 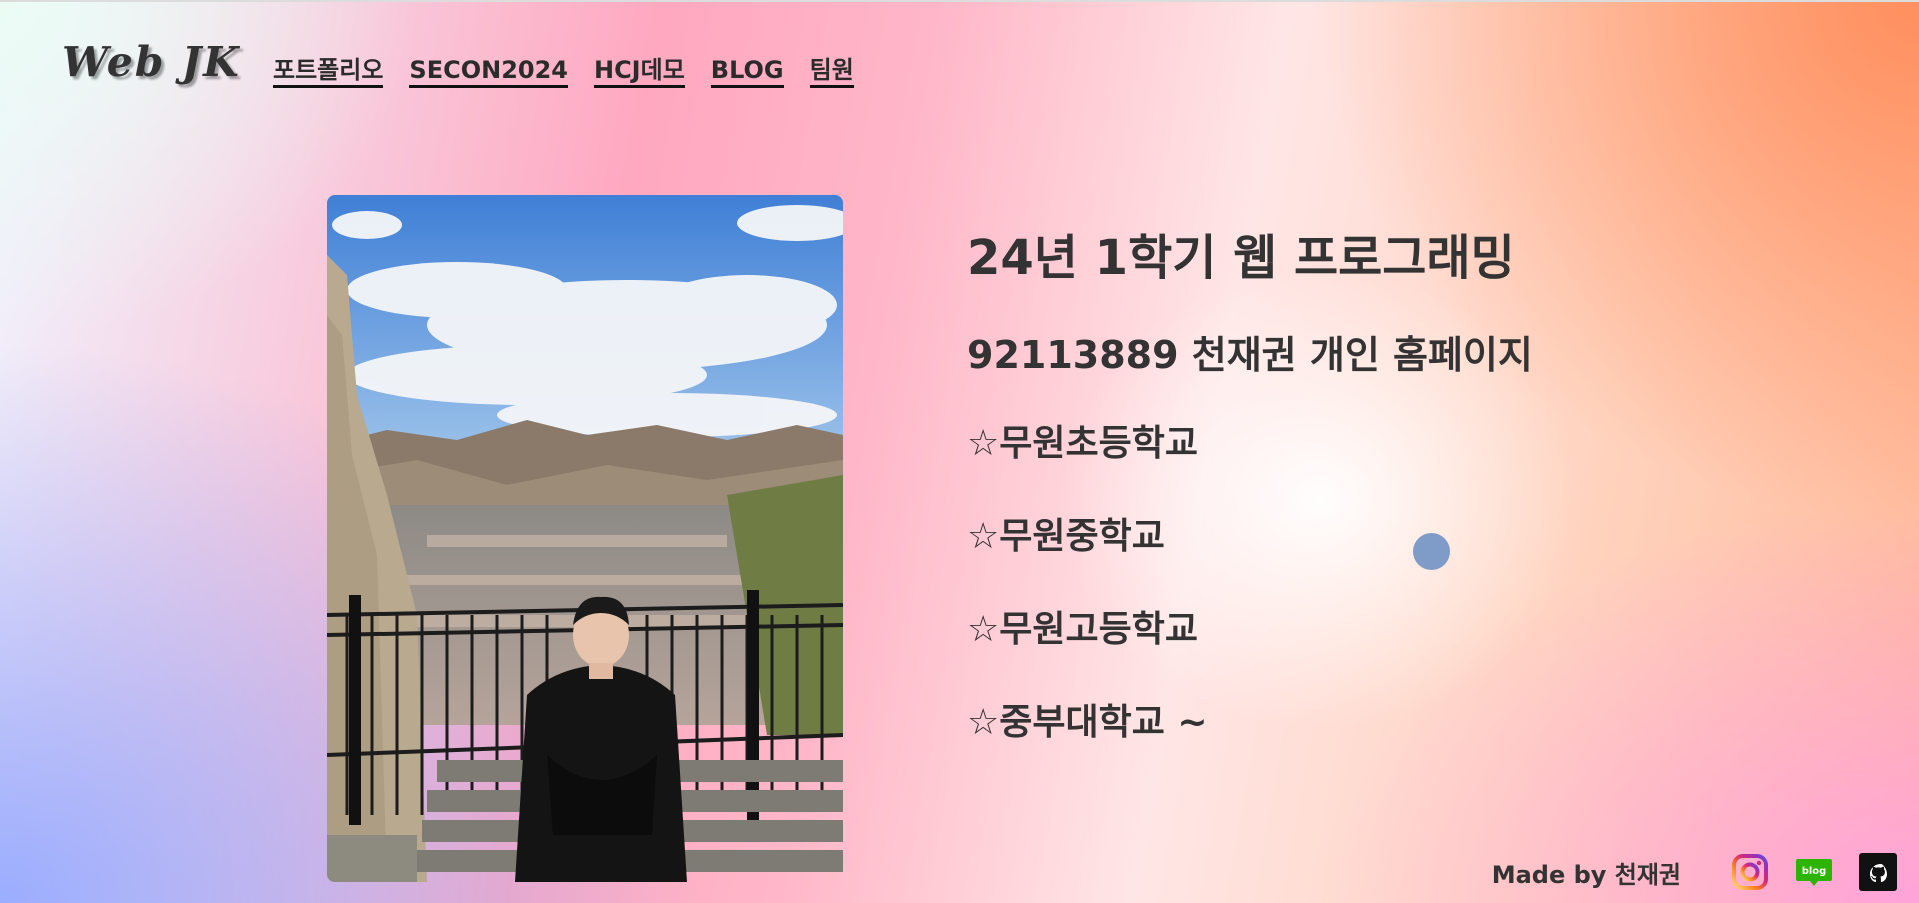 What do you see at coordinates (1250, 355) in the screenshot?
I see `page-subtitle: 92113889 천재권 개인 홈페이지` at bounding box center [1250, 355].